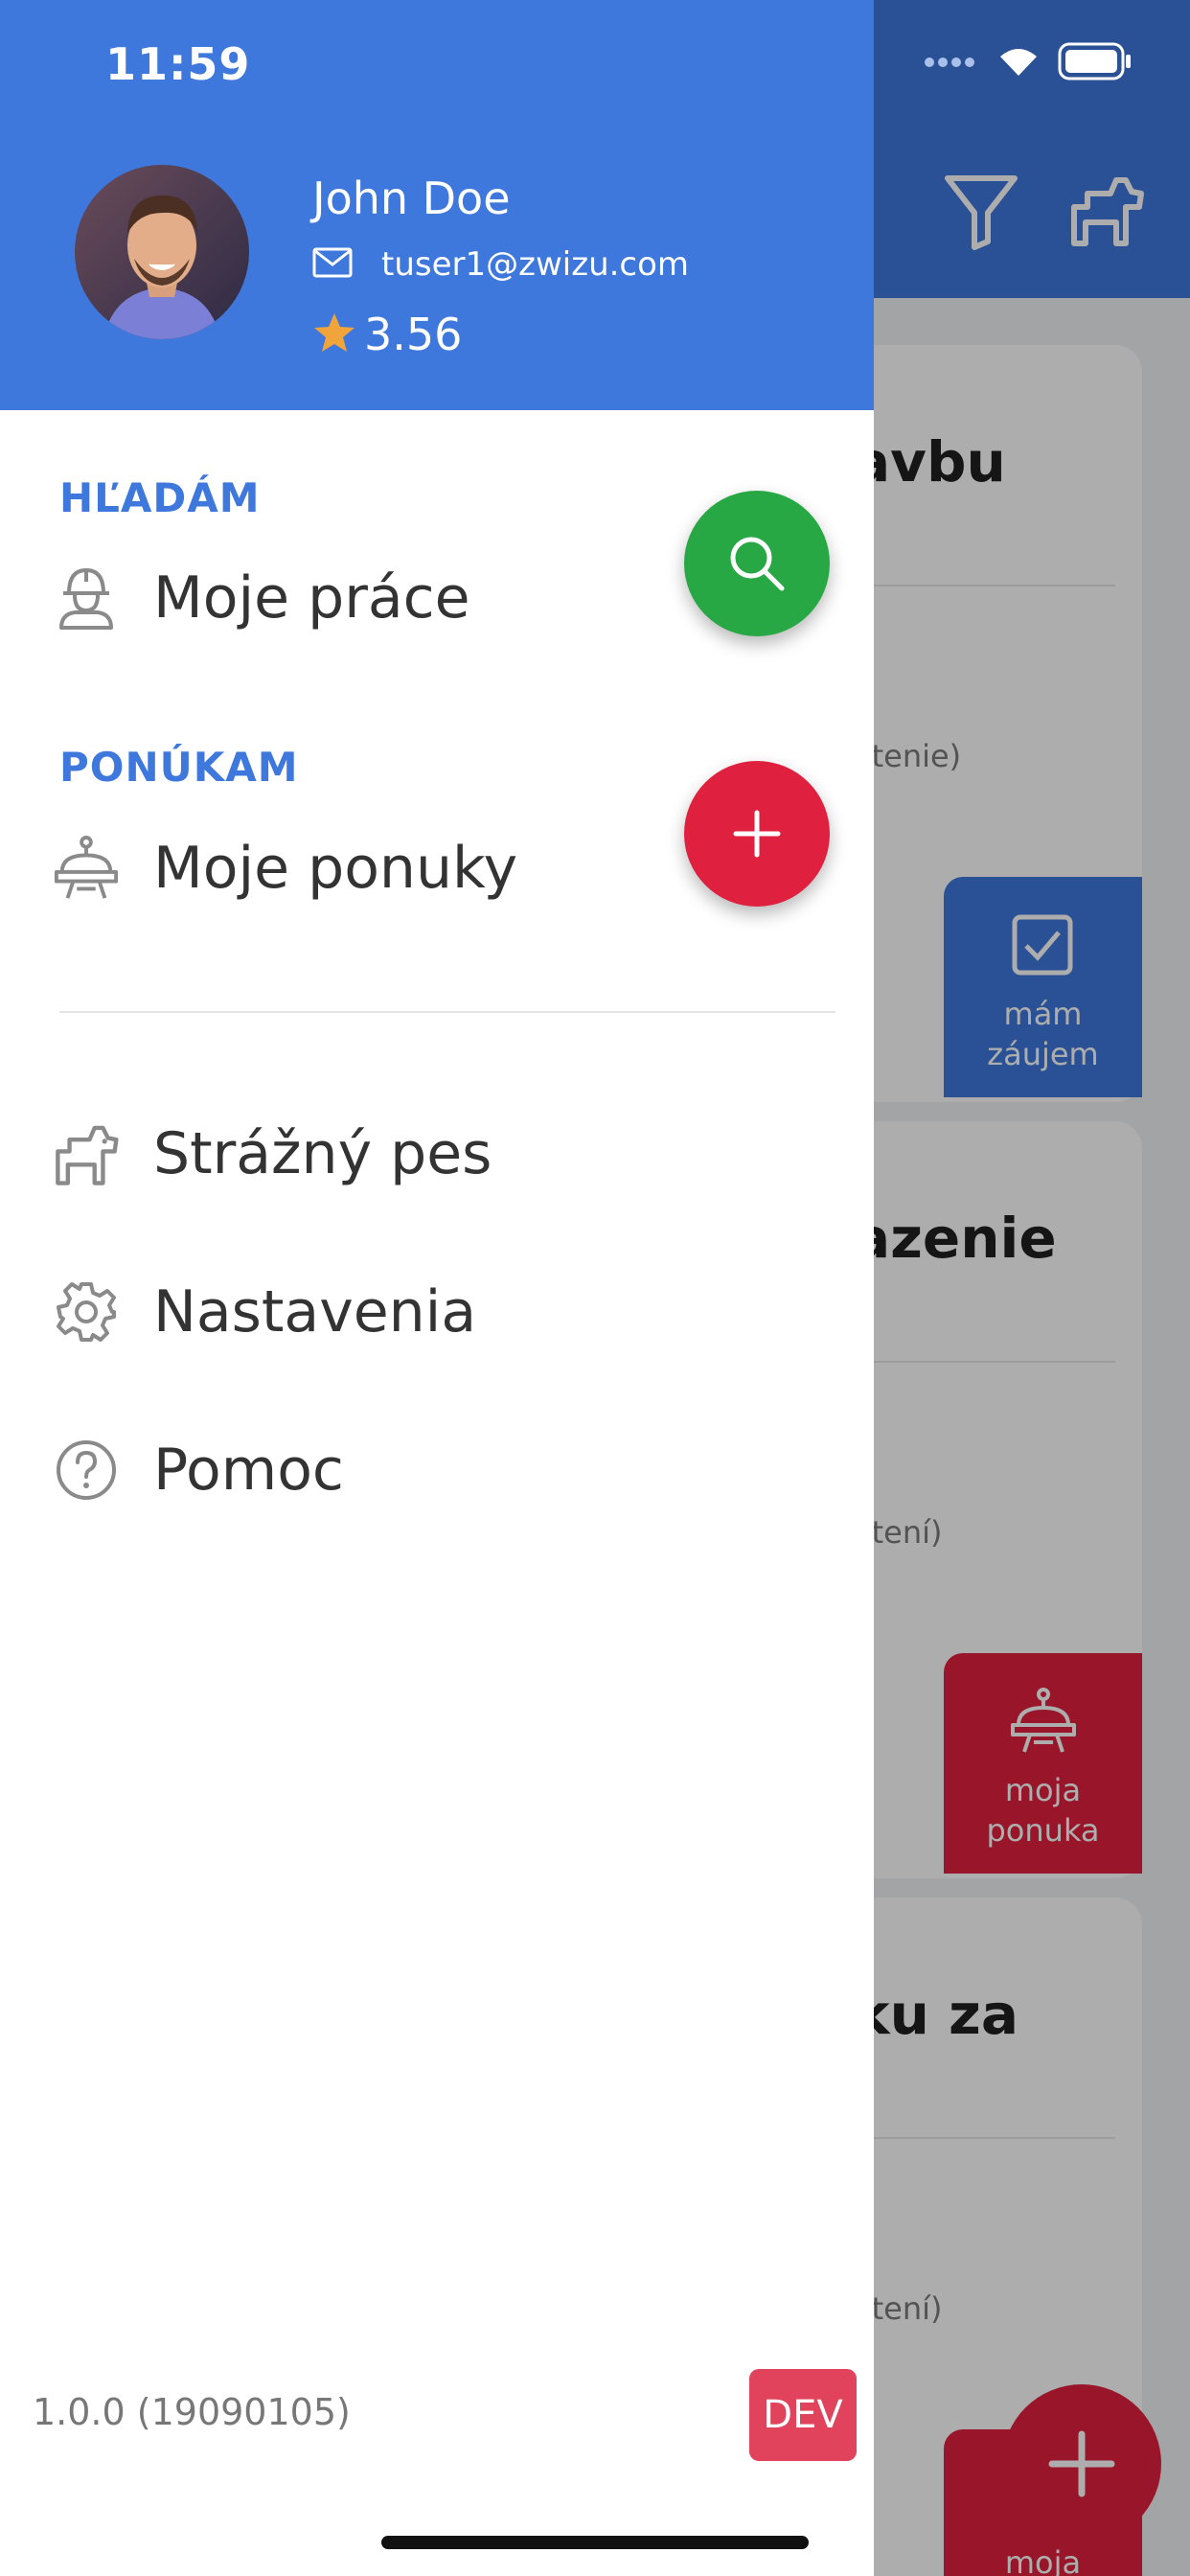  What do you see at coordinates (87, 868) in the screenshot?
I see `offer-icon` at bounding box center [87, 868].